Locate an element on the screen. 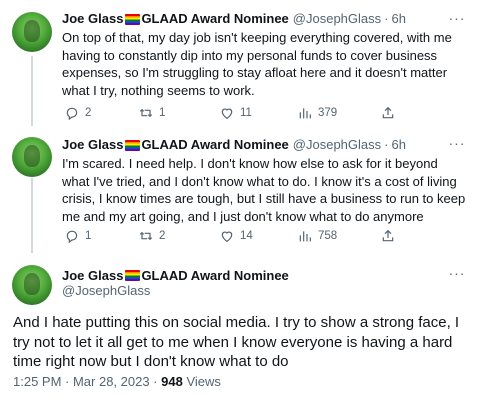 The width and height of the screenshot is (480, 405). like-button: 11 is located at coordinates (235, 113).